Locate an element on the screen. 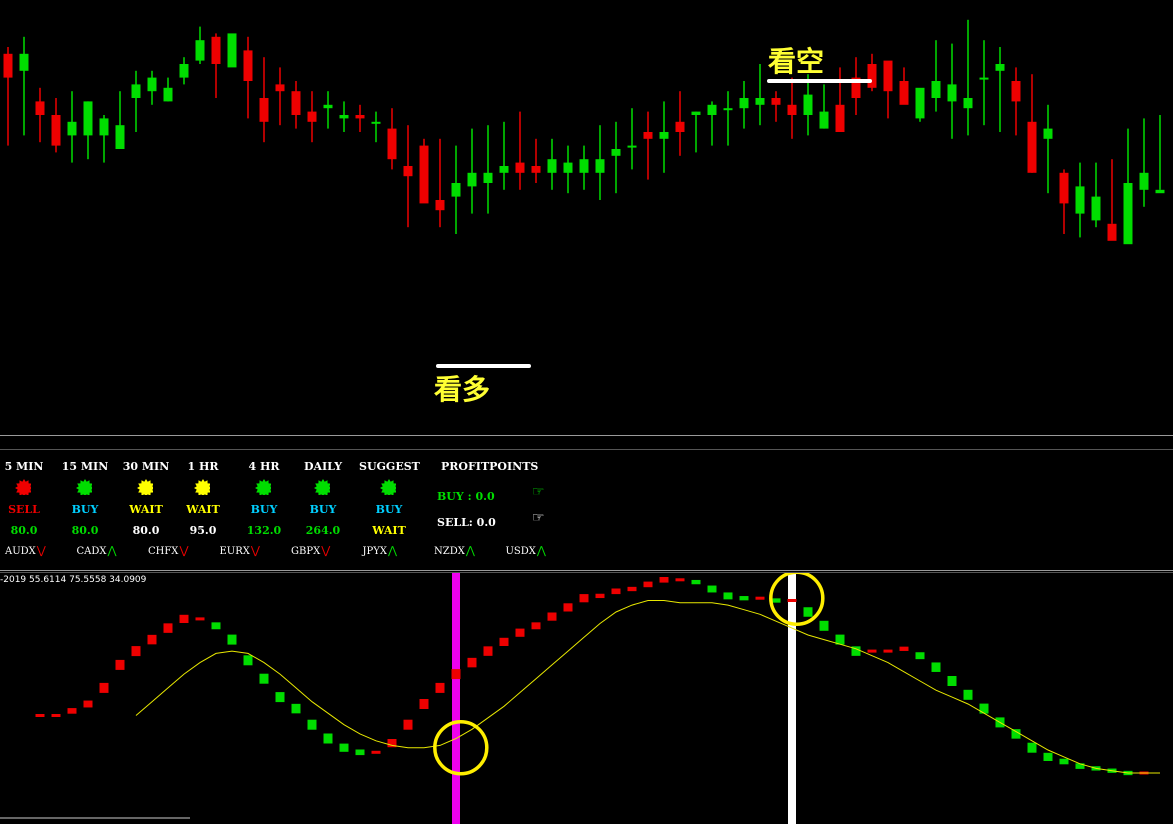 The height and width of the screenshot is (824, 1173). currency-cadx: CADX⋀ is located at coordinates (97, 550).